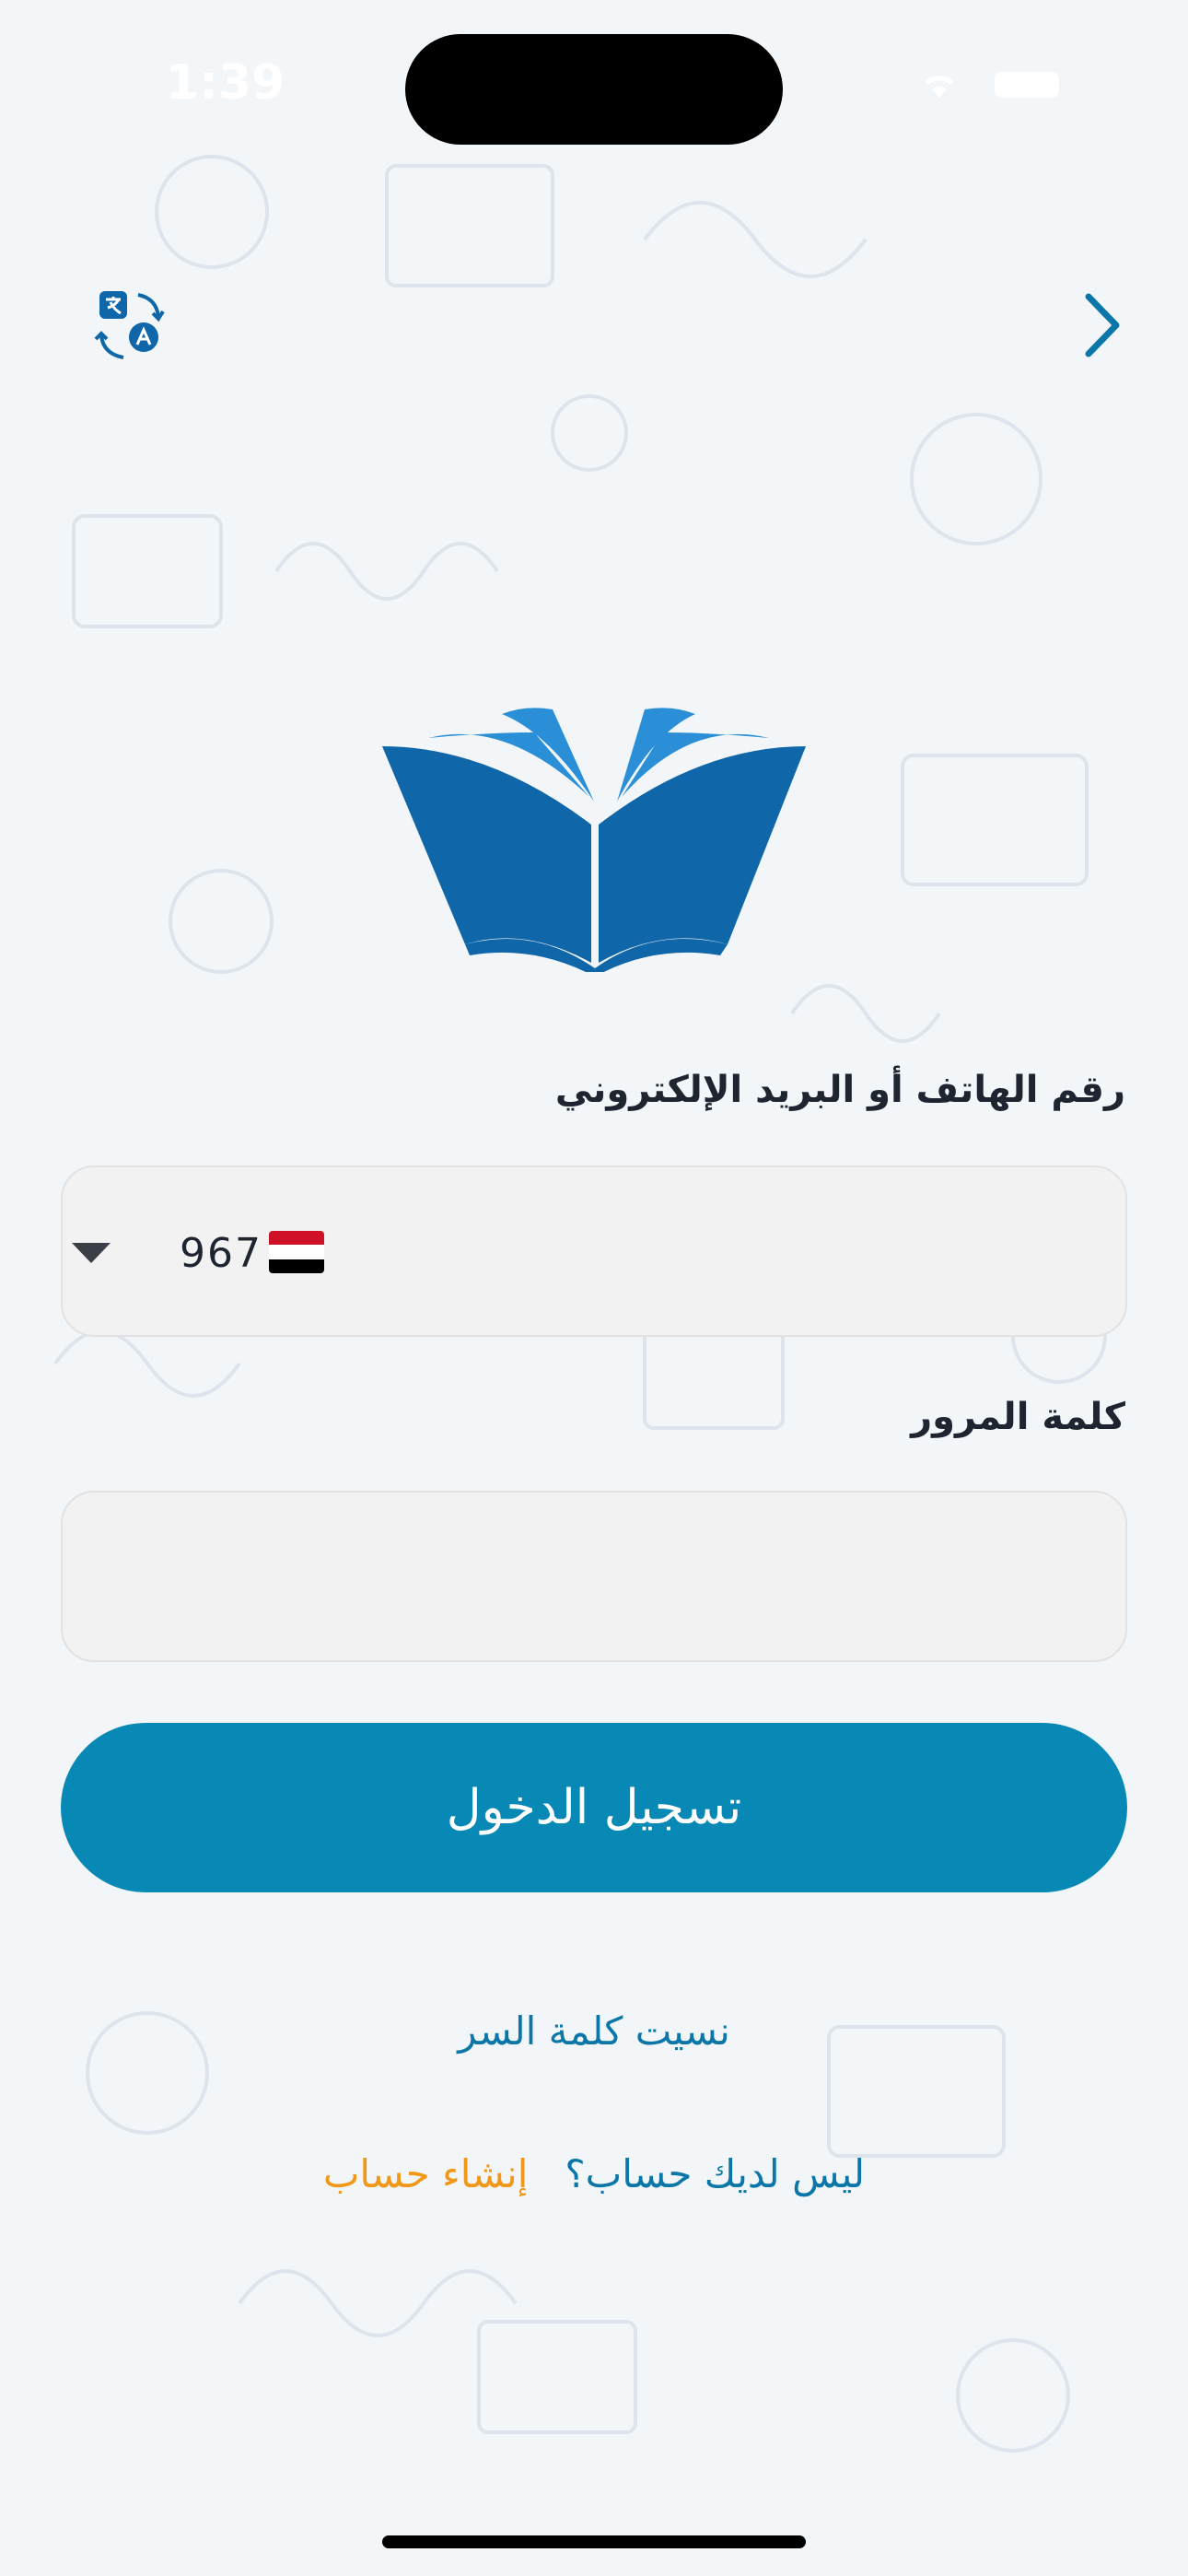 This screenshot has width=1188, height=2576. What do you see at coordinates (594, 1807) in the screenshot?
I see `login-button: تسجيل الدخول` at bounding box center [594, 1807].